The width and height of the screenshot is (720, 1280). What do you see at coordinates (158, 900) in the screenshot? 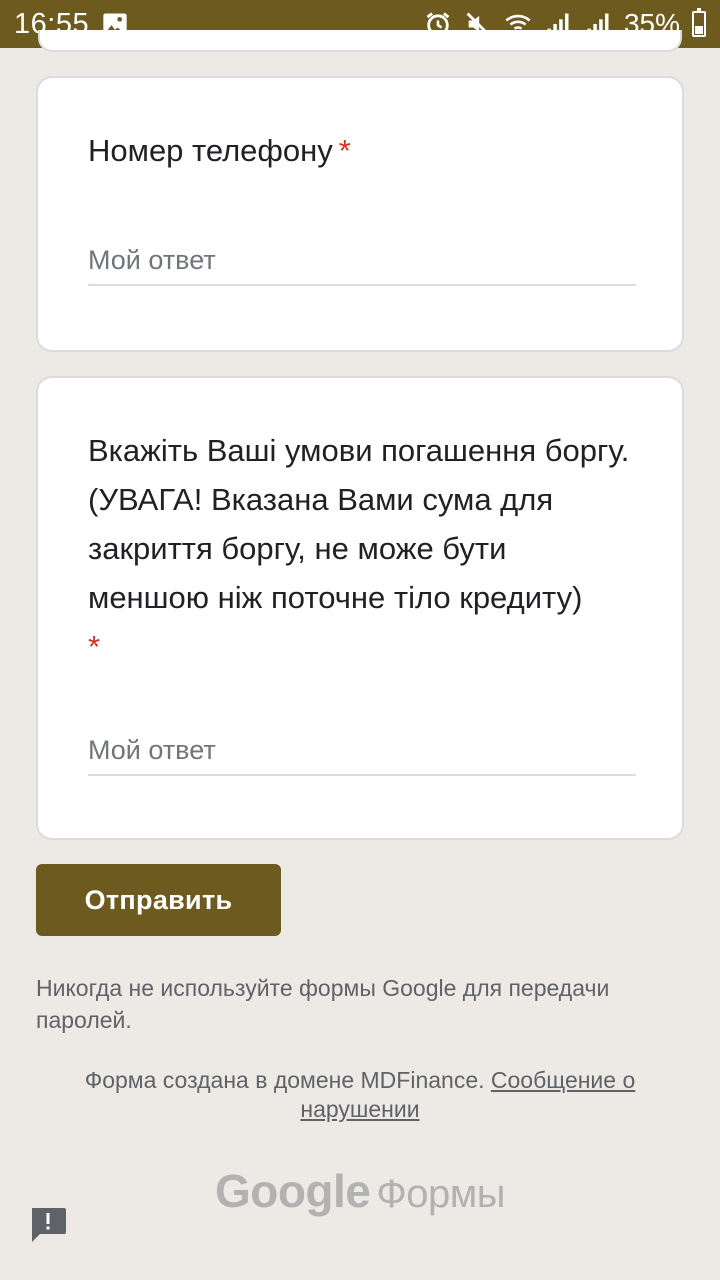
I see `submit-button: Отправить` at bounding box center [158, 900].